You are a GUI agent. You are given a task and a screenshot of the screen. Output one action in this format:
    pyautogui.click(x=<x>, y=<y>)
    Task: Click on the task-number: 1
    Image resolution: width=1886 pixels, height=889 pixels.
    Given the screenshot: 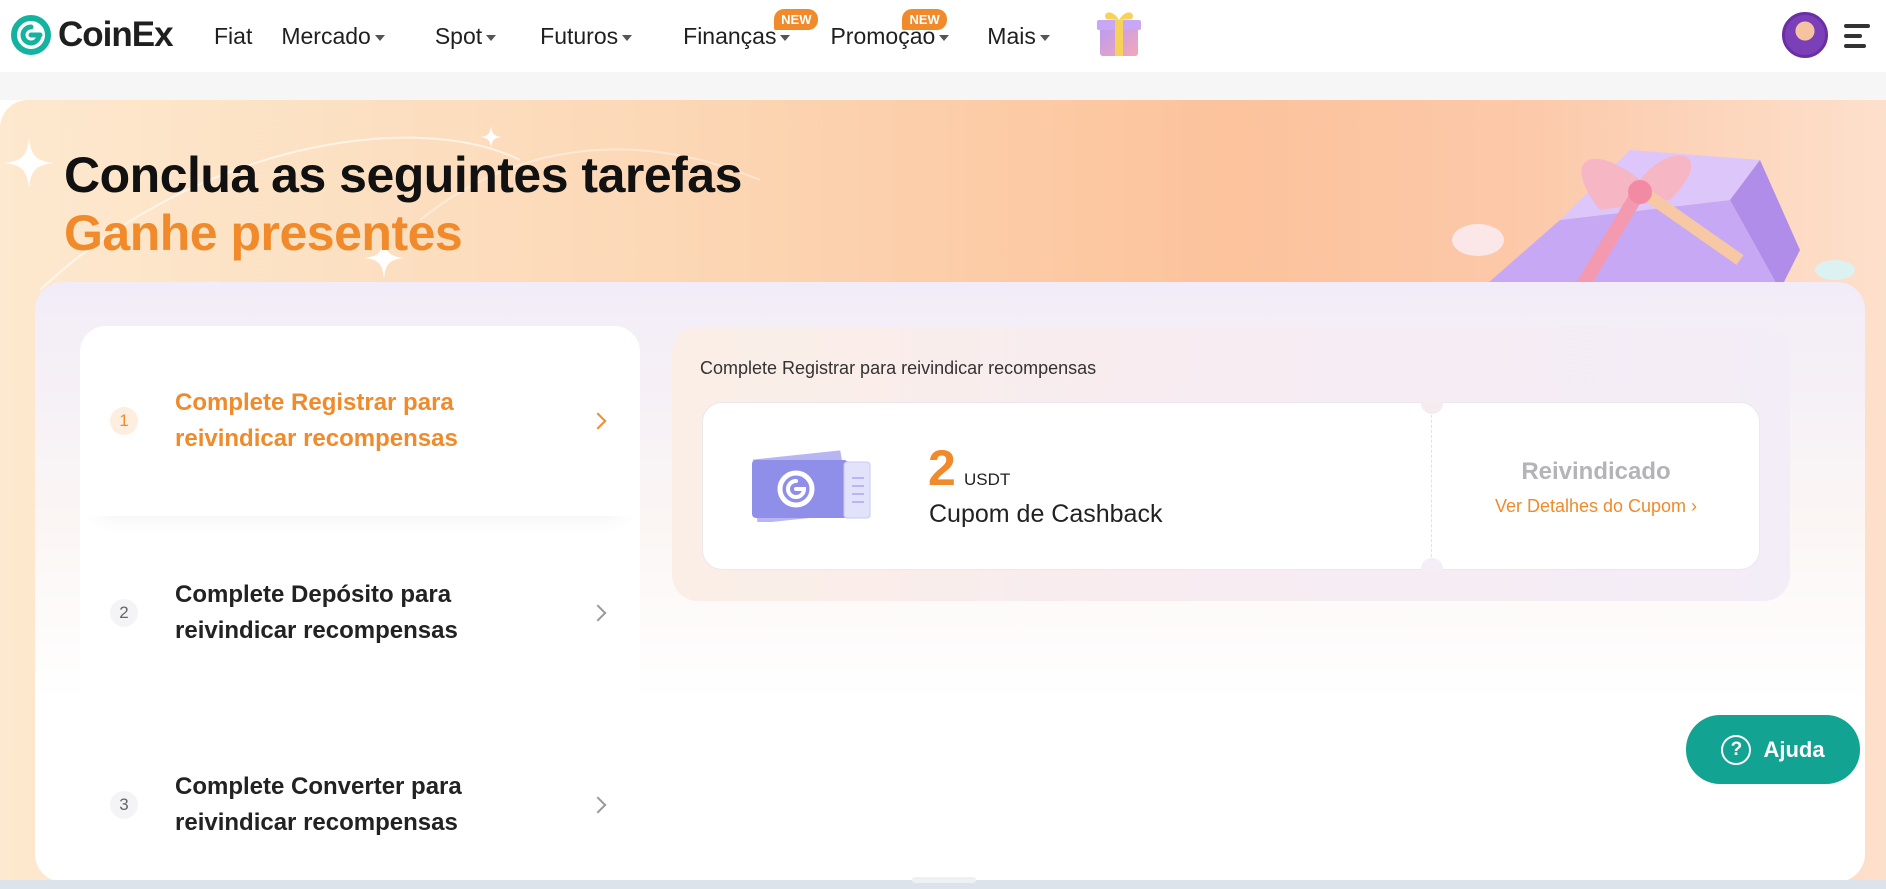 What is the action you would take?
    pyautogui.click(x=124, y=421)
    